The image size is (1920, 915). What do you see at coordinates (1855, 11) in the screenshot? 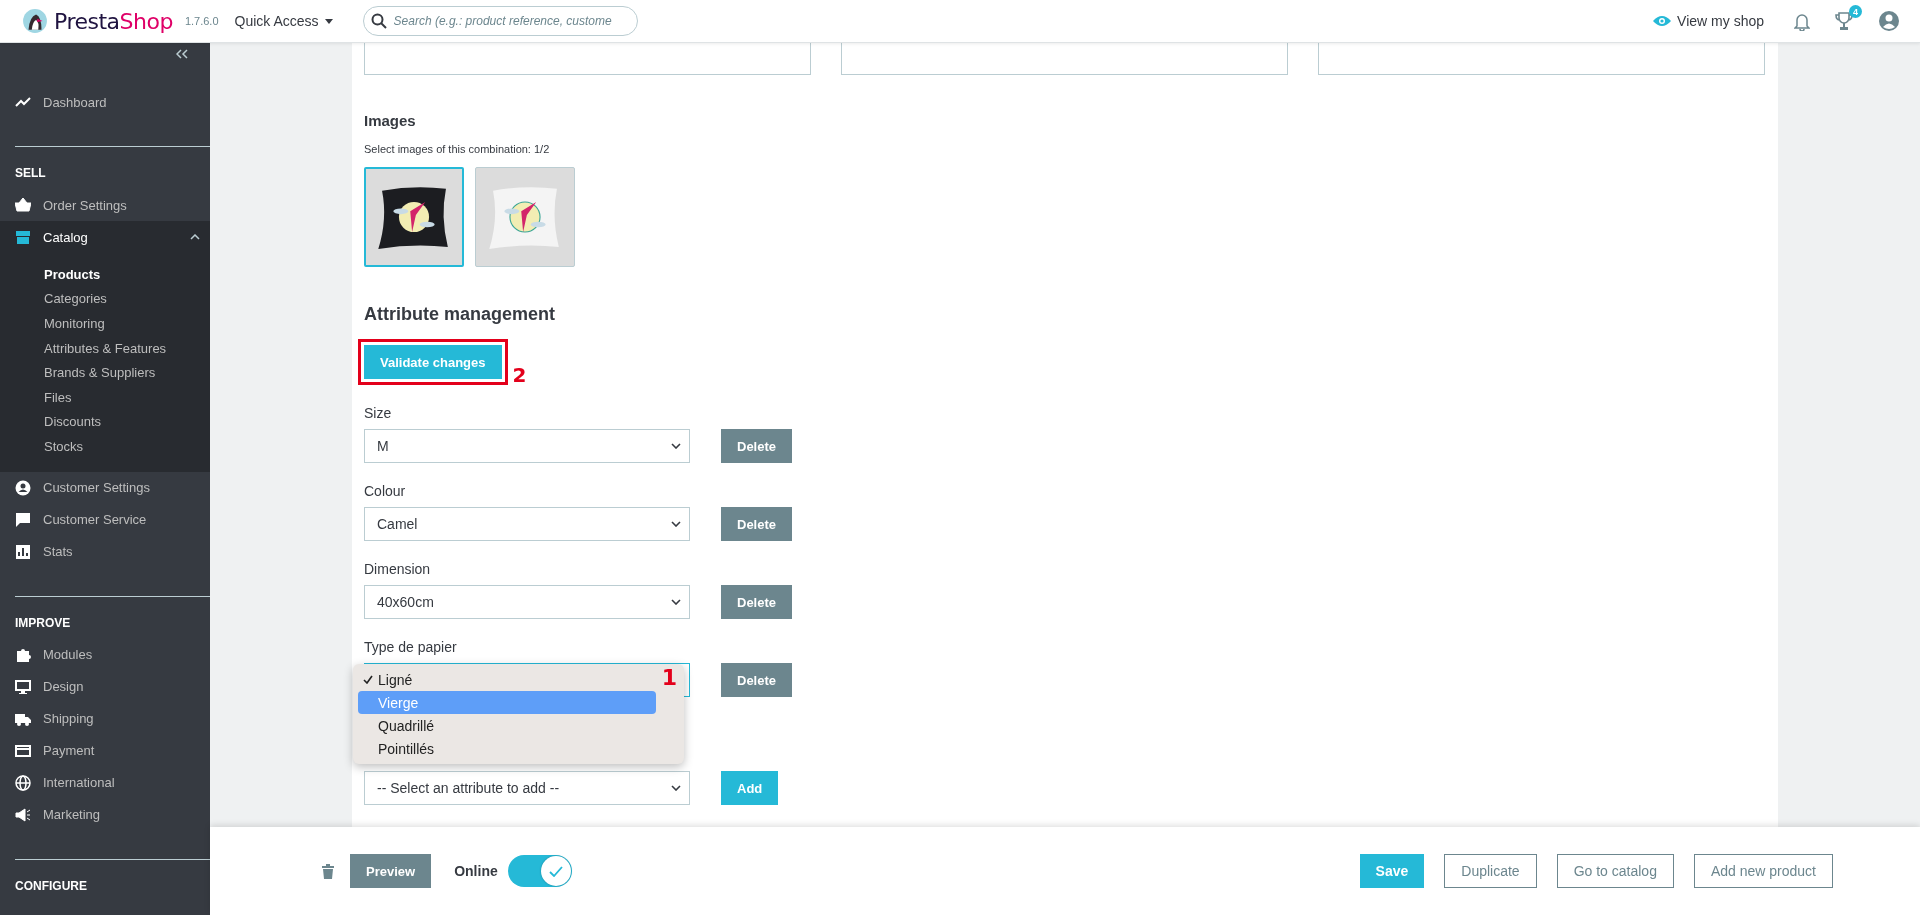
I see `notification-badge: 4` at bounding box center [1855, 11].